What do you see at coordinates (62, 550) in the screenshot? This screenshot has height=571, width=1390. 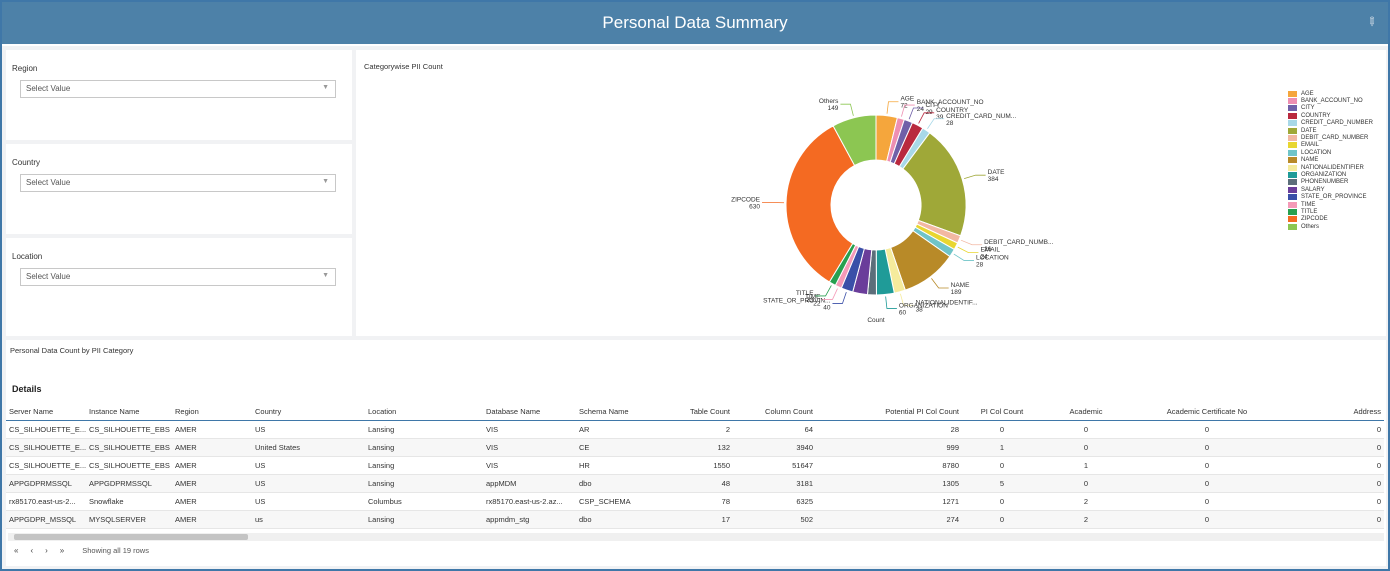 I see `last-page-button: »` at bounding box center [62, 550].